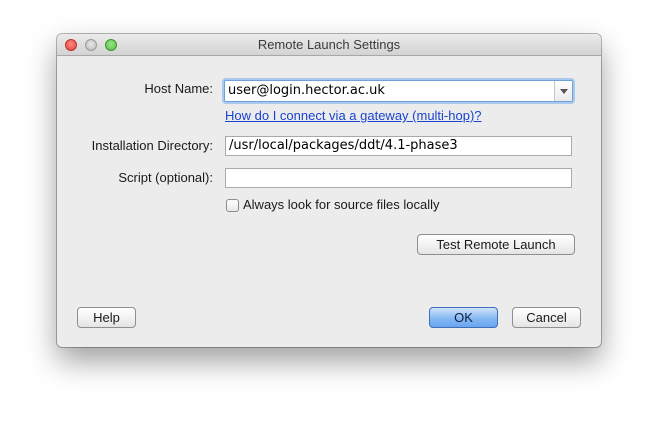 This screenshot has width=658, height=426. Describe the element at coordinates (106, 317) in the screenshot. I see `help-button: Help` at that location.